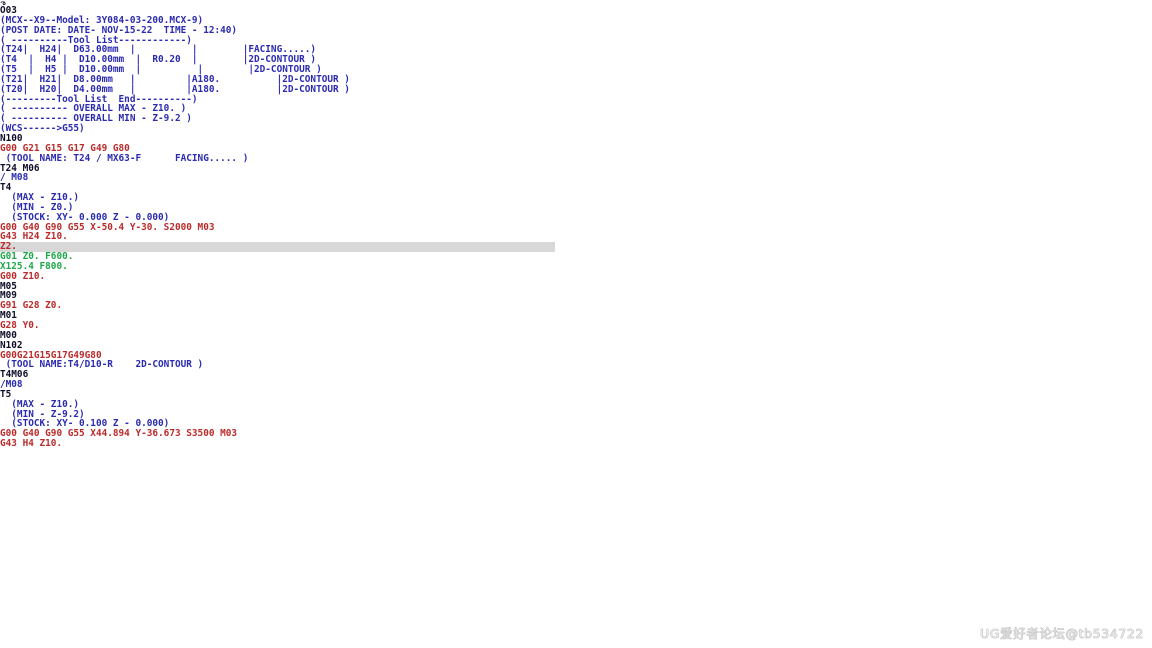  I want to click on forum-watermark: UG爱好者论坛@tb534722, so click(1062, 634).